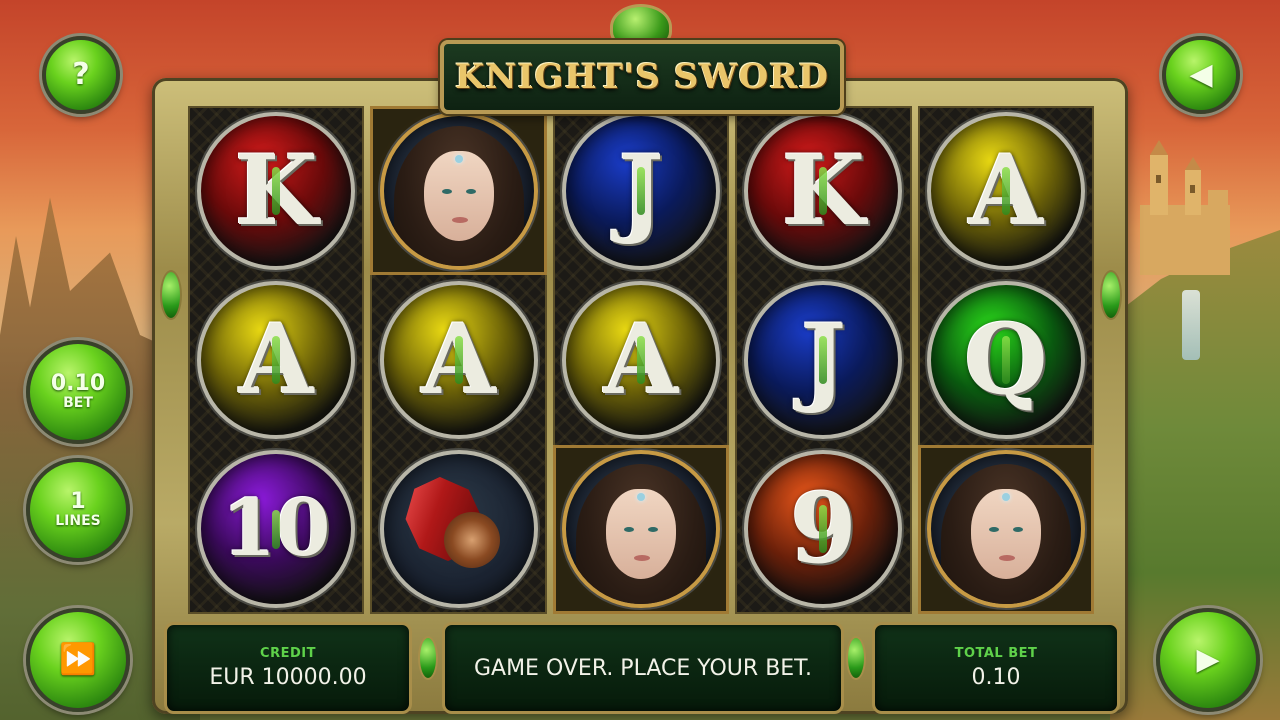 This screenshot has width=1280, height=720. I want to click on sound-button: ◀, so click(1201, 75).